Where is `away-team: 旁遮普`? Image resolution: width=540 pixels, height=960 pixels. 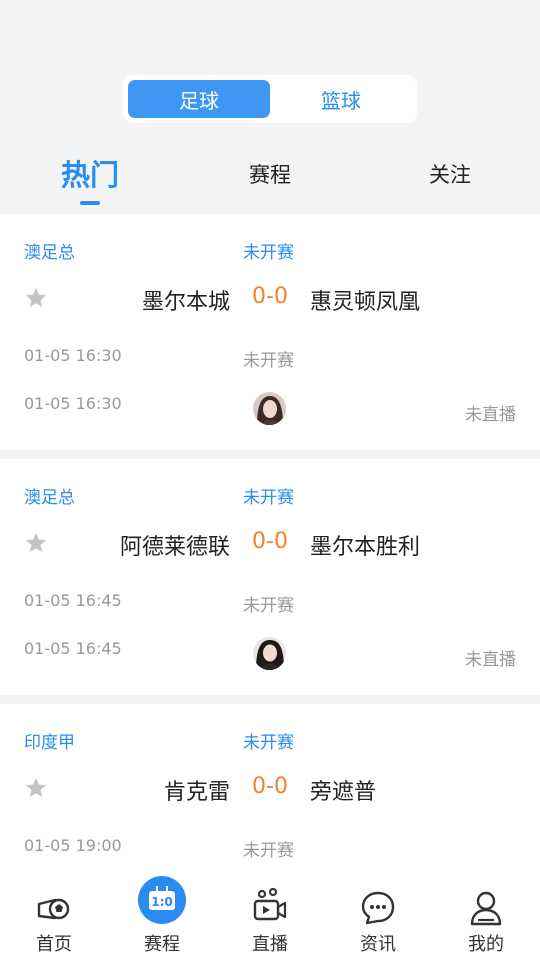
away-team: 旁遮普 is located at coordinates (343, 792).